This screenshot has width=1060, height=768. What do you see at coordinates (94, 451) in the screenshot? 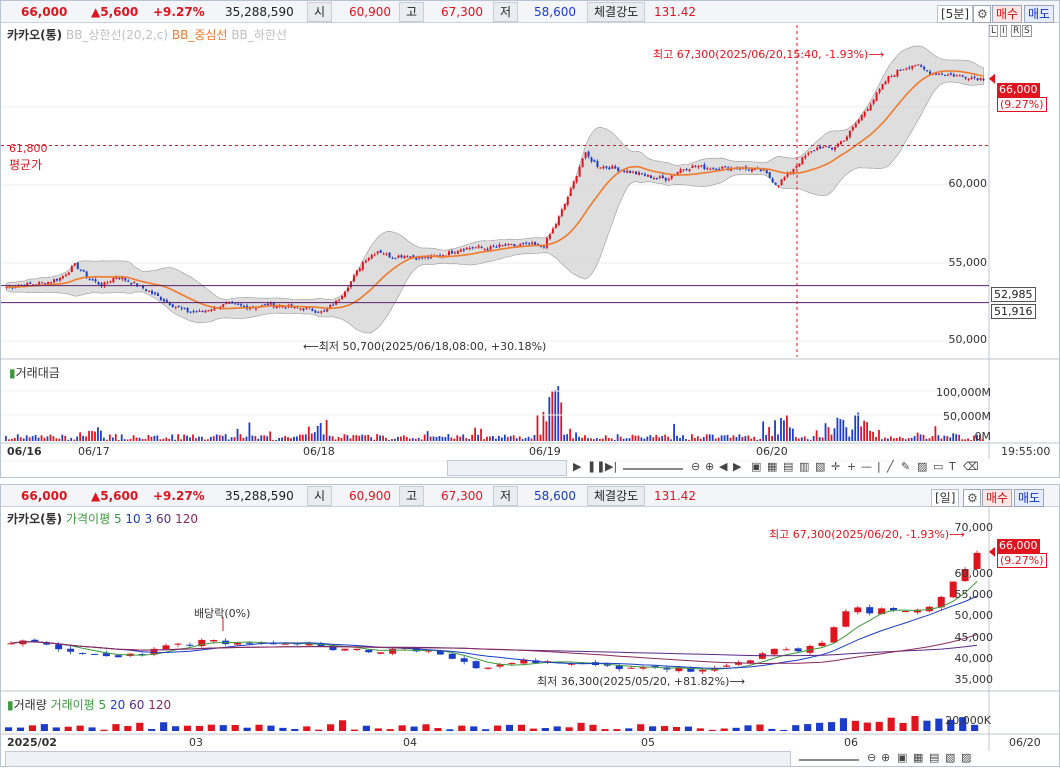
I see `x-label: 06/17` at bounding box center [94, 451].